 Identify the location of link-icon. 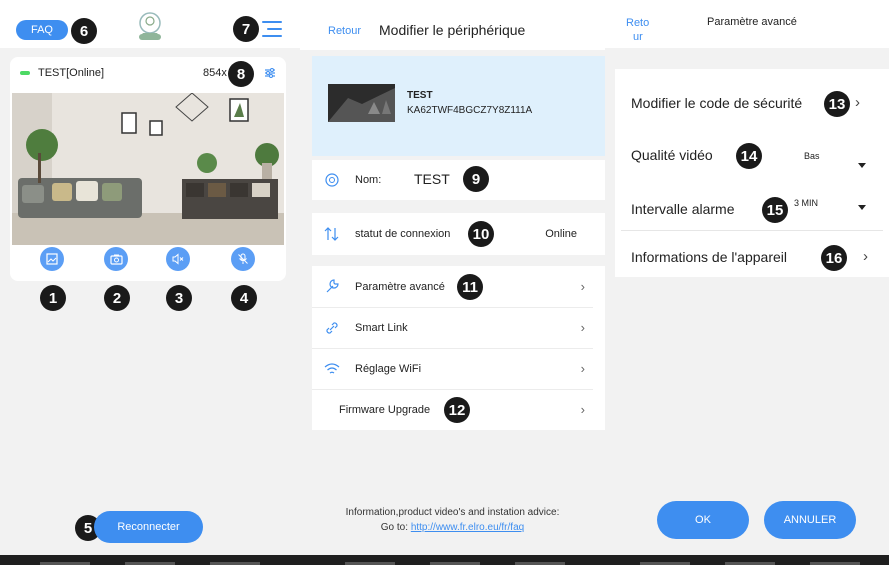
(332, 328).